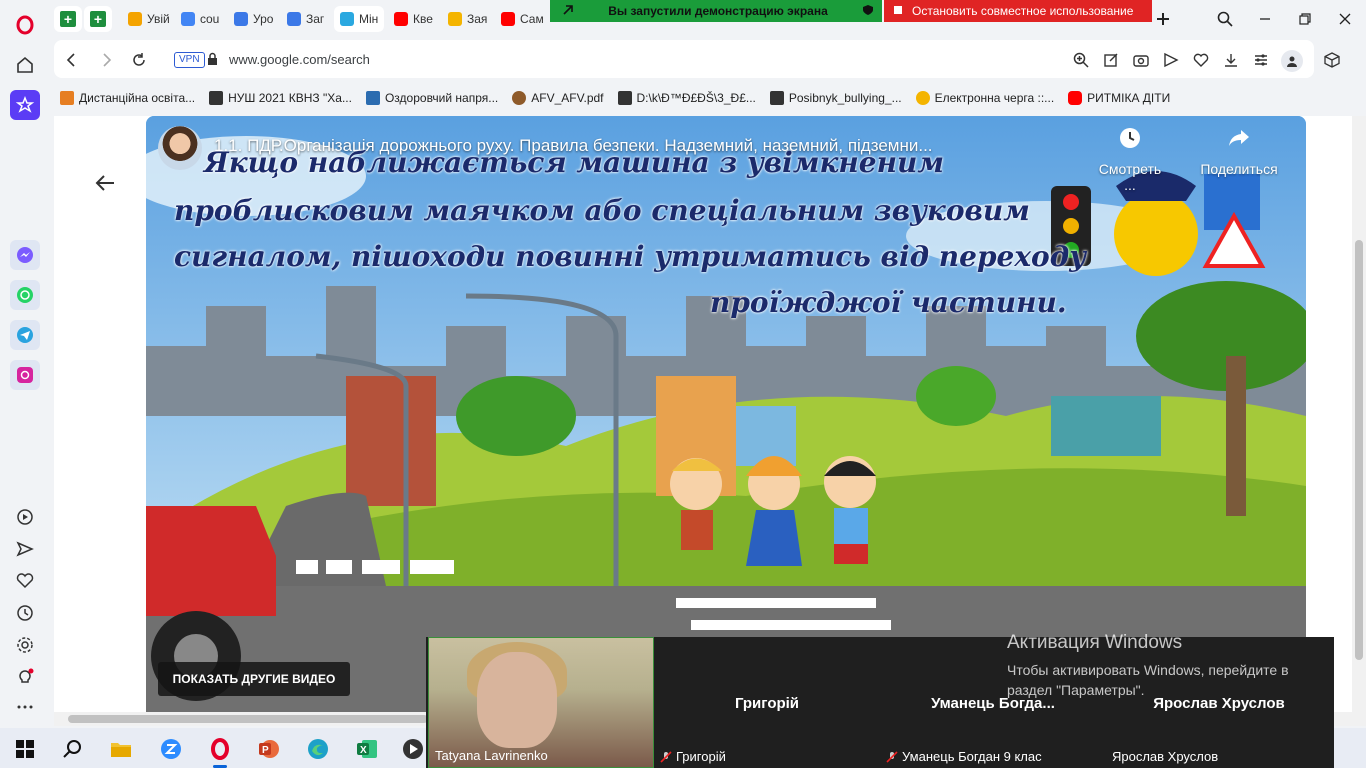  Describe the element at coordinates (1225, 19) in the screenshot. I see `search-tabs-icon` at that location.